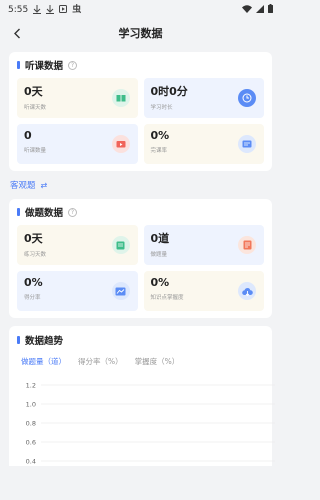  I want to click on stat-tile-study-time: 0时0分 学习时长, so click(203, 98).